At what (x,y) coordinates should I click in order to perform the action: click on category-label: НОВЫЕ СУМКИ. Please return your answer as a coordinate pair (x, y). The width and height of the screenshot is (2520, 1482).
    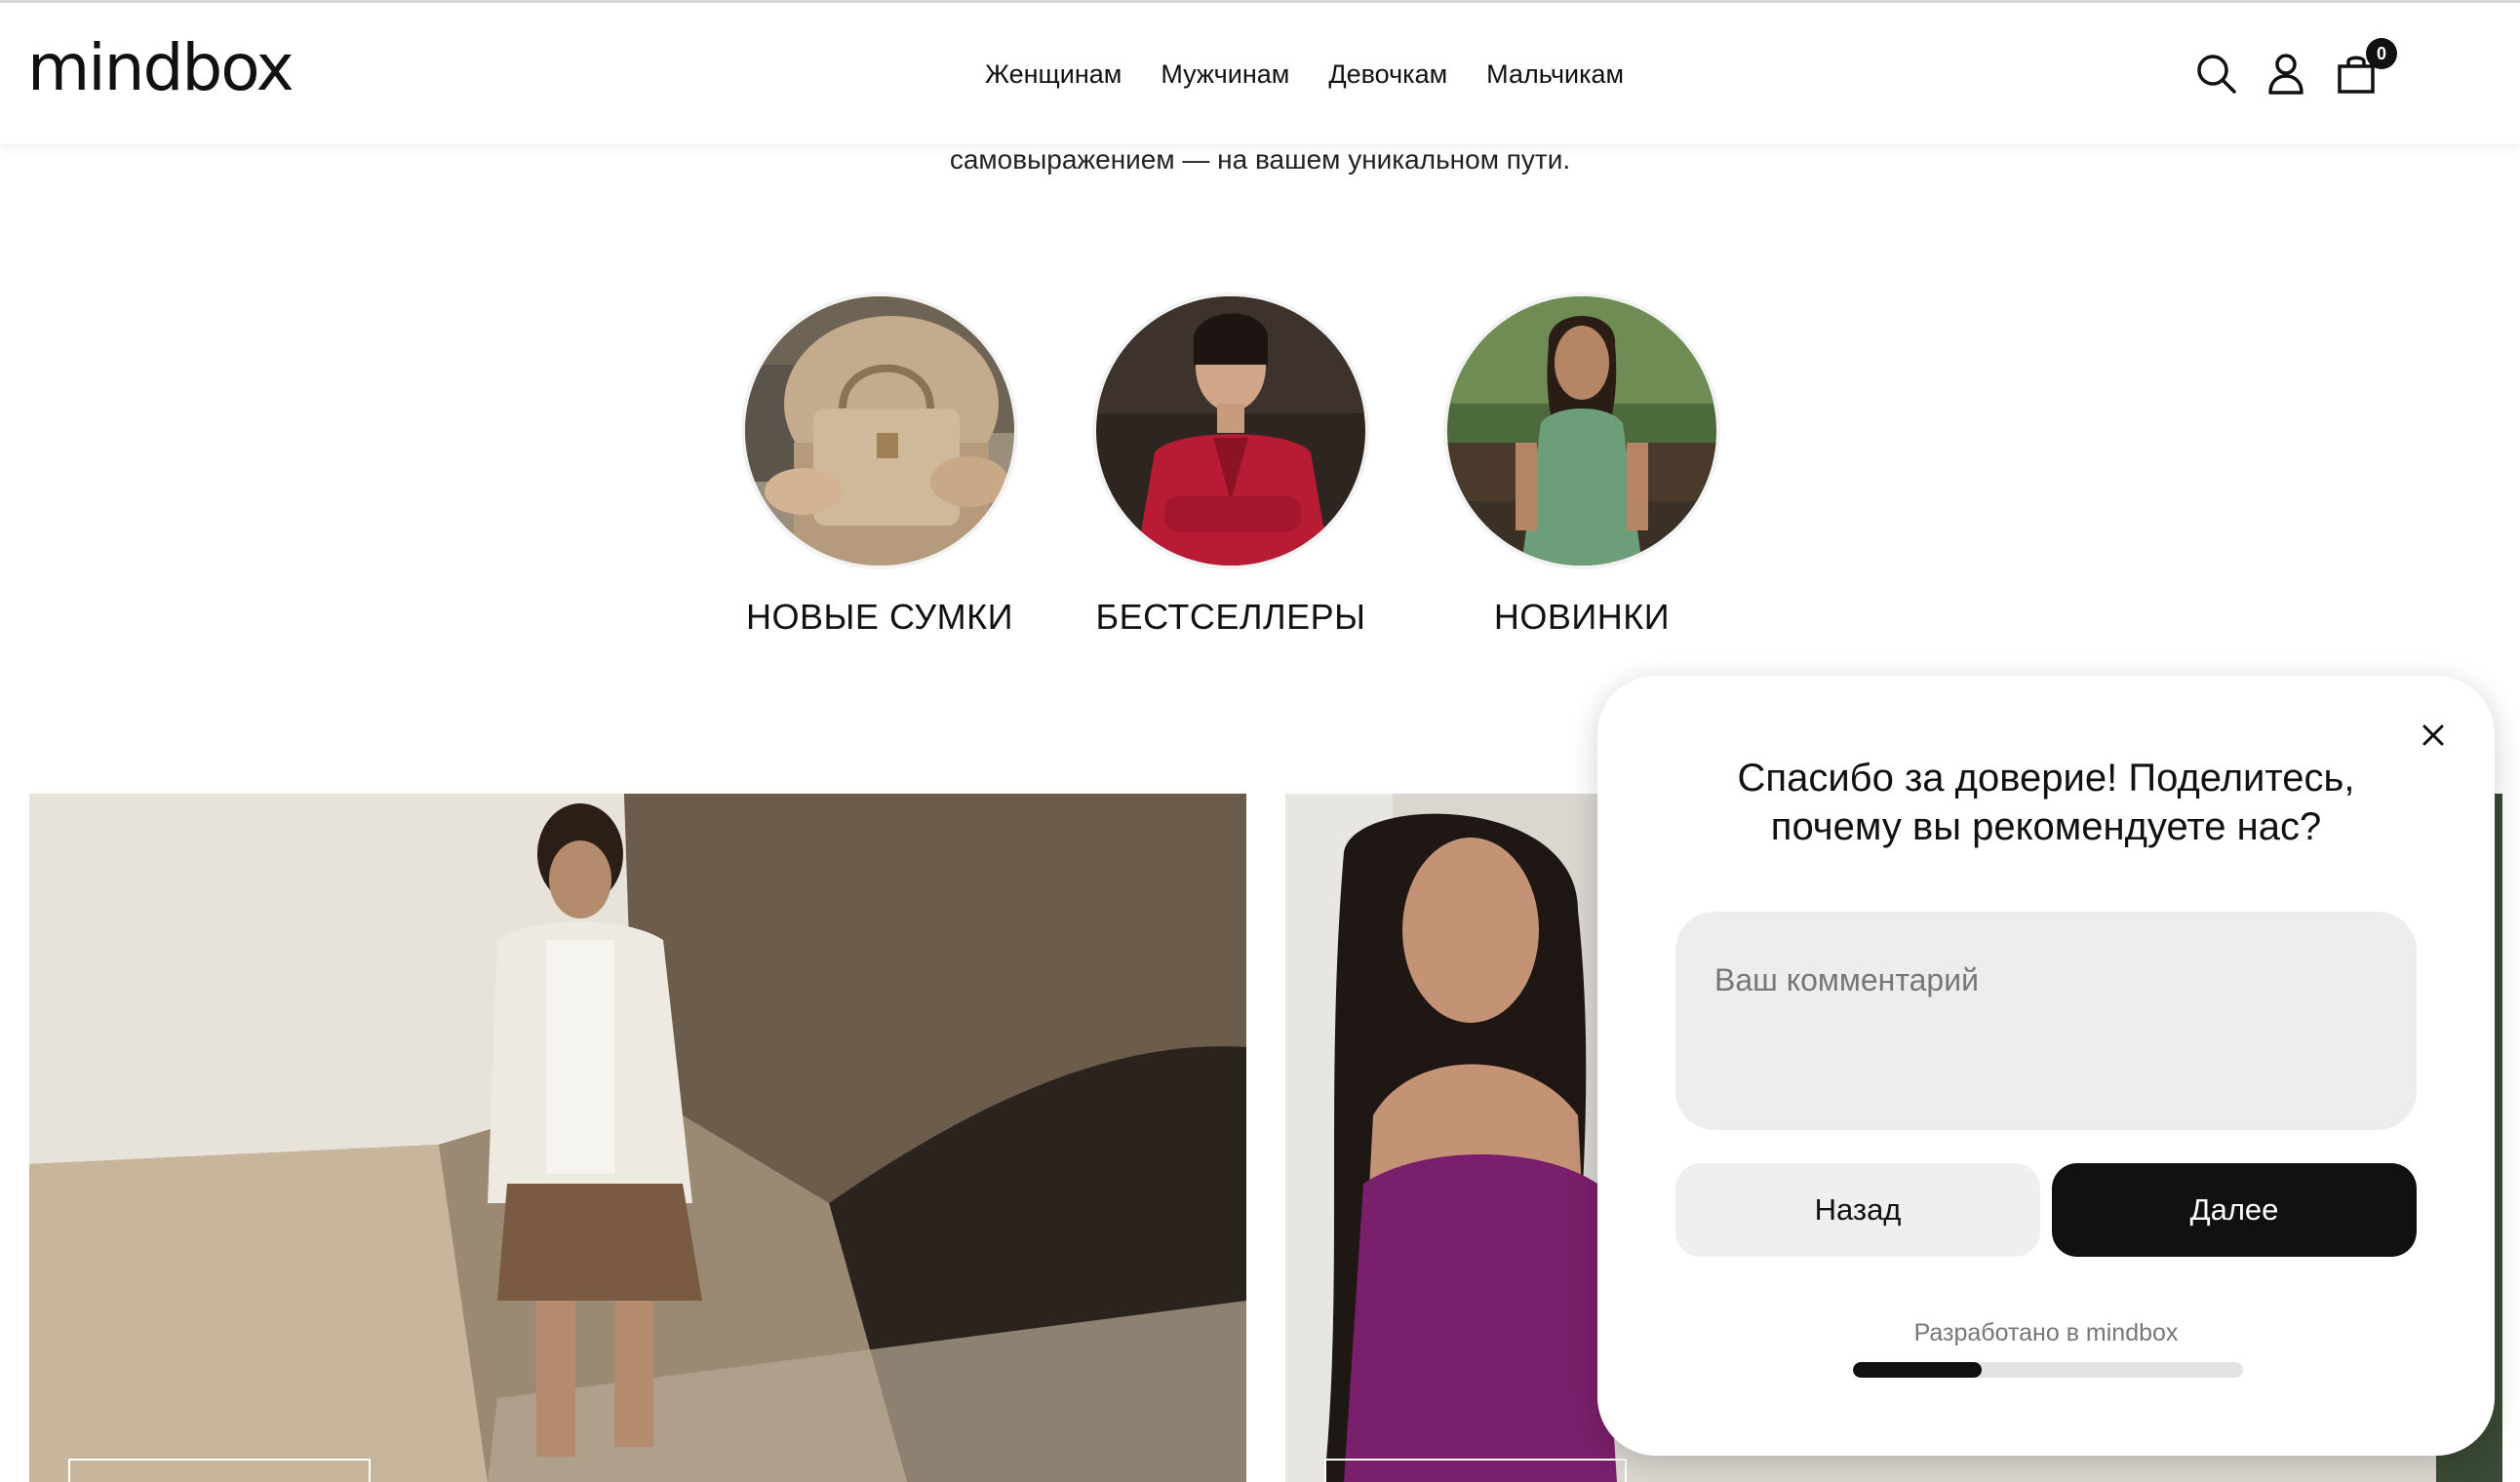
    Looking at the image, I should click on (879, 617).